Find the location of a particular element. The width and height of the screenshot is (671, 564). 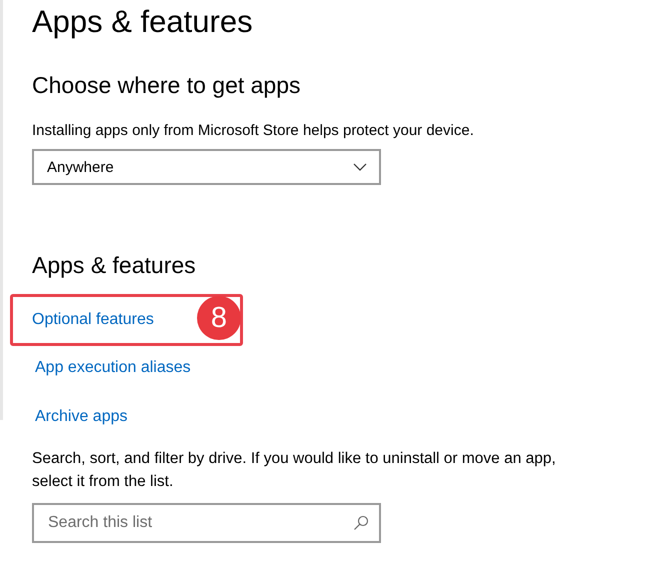

search-icon is located at coordinates (361, 523).